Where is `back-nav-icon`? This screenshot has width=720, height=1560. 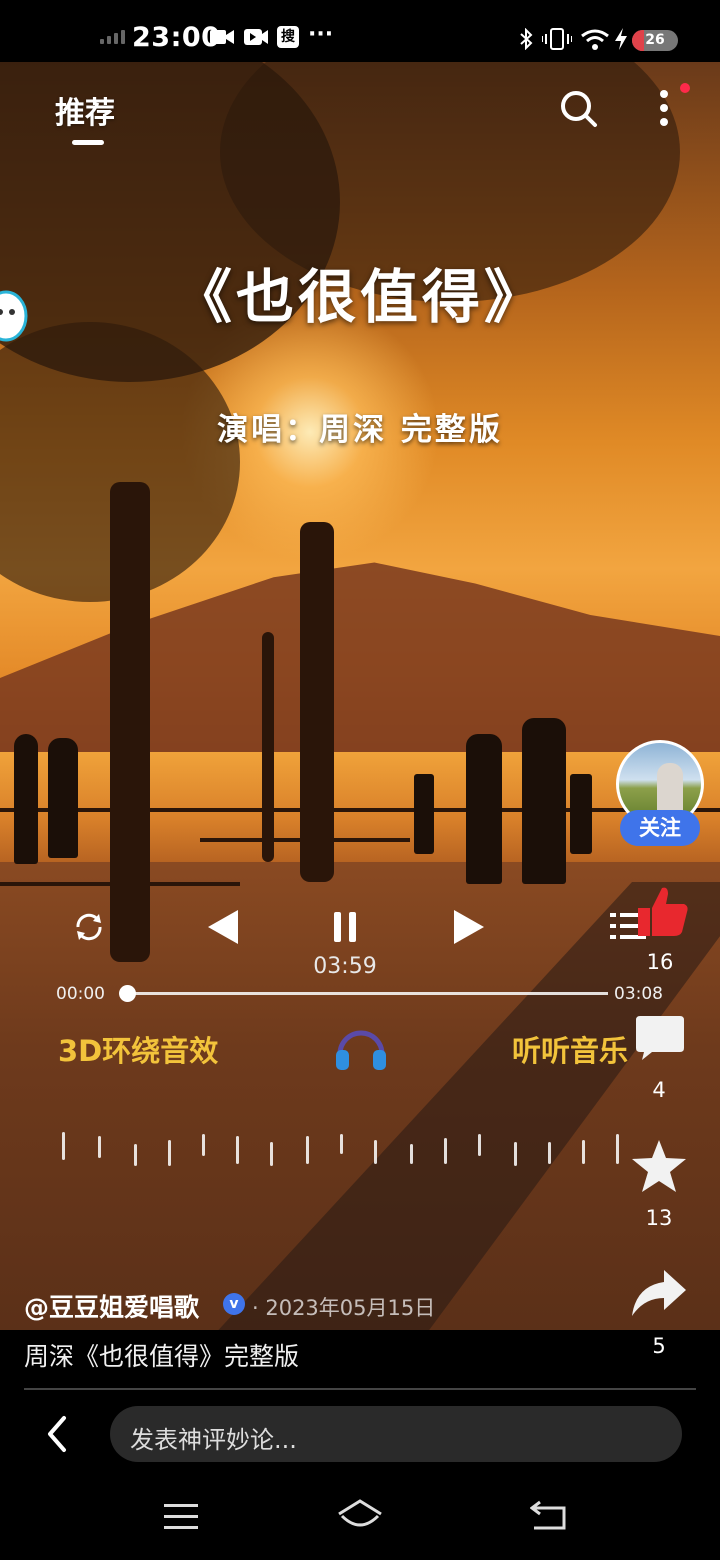
back-nav-icon is located at coordinates (549, 1516).